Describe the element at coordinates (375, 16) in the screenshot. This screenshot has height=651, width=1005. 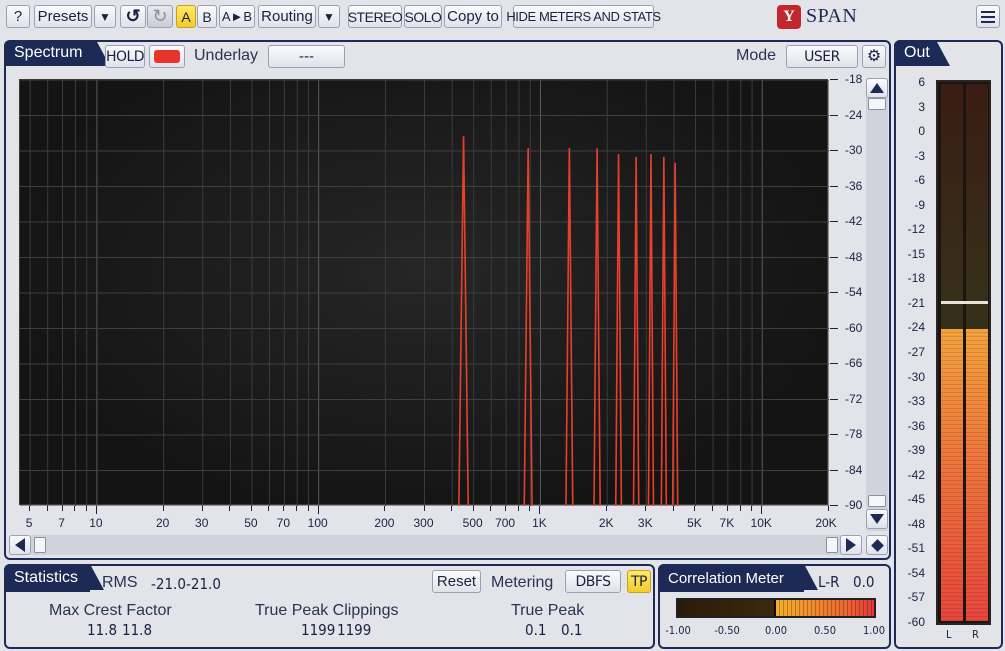
I see `stereo-button: STEREO` at that location.